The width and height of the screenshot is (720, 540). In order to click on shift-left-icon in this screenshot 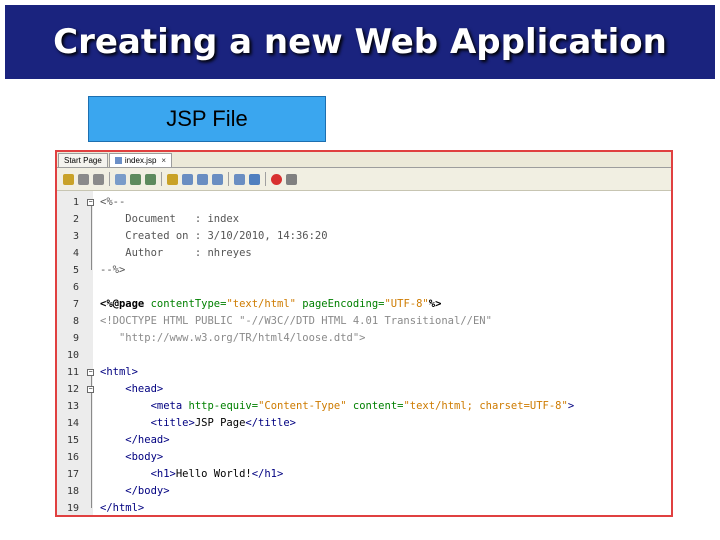, I will do `click(239, 179)`.